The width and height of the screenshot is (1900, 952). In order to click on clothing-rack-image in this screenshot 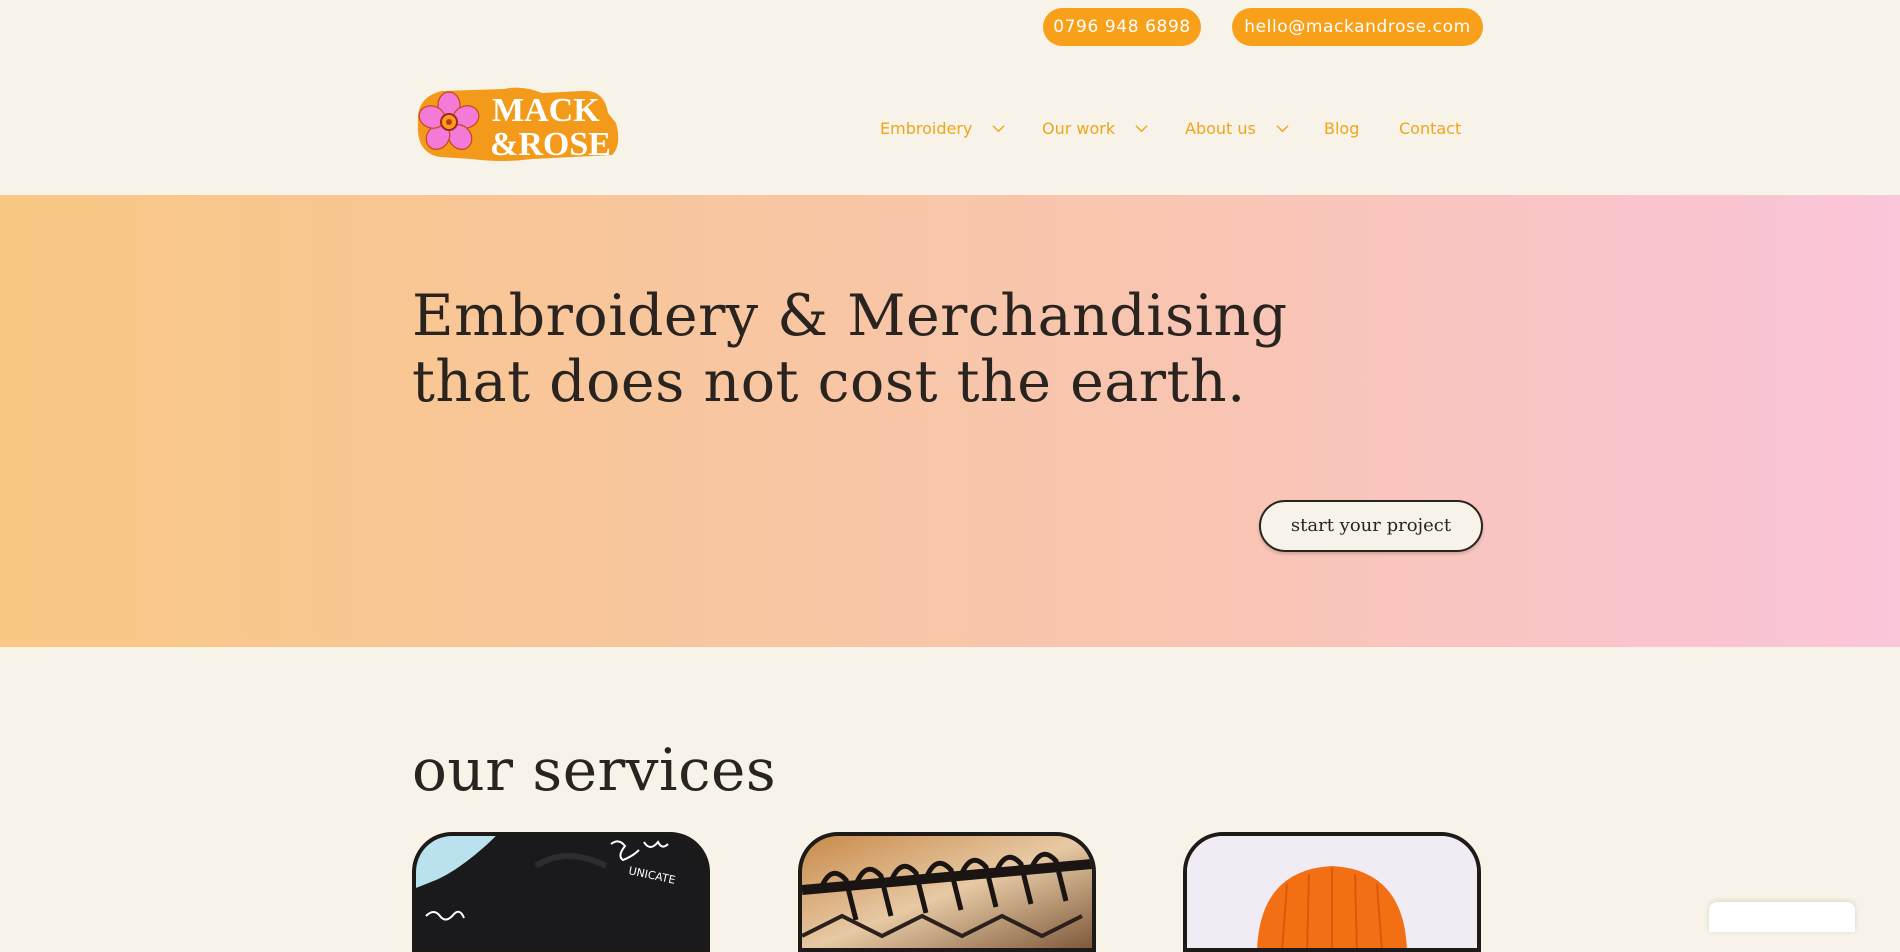, I will do `click(947, 892)`.